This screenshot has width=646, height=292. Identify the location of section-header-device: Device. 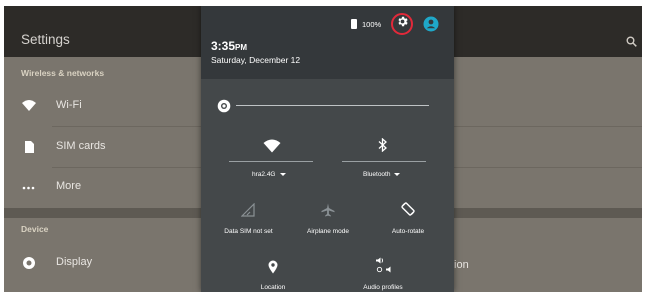
(35, 229).